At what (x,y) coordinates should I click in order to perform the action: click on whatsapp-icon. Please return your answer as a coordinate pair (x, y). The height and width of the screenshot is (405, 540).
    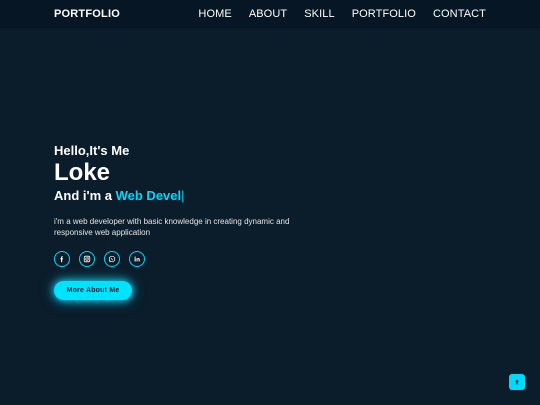
    Looking at the image, I should click on (112, 259).